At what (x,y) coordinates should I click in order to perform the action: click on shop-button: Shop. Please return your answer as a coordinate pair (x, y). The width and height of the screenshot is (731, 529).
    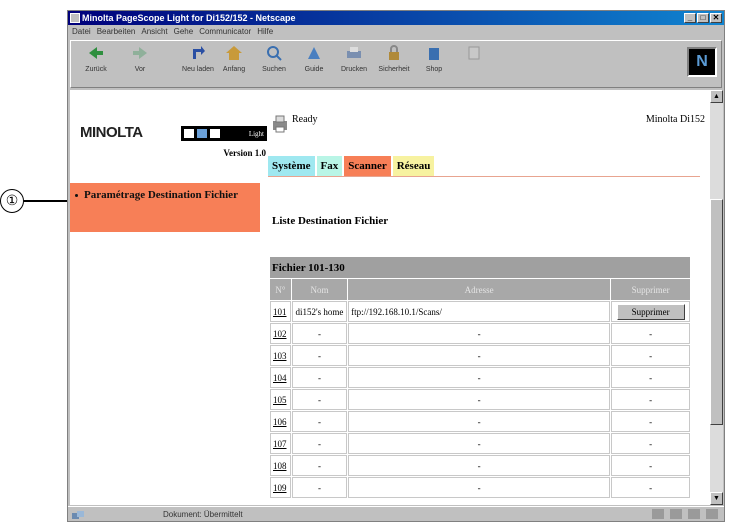
    Looking at the image, I should click on (434, 63).